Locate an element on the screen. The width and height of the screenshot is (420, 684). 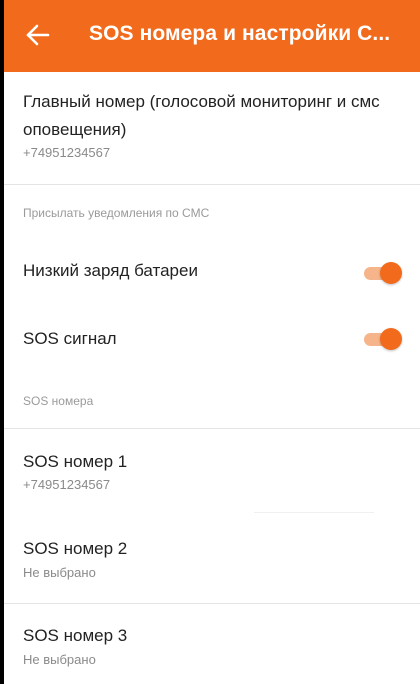
sos-number-3-label: SOS номер 3 is located at coordinates (75, 635).